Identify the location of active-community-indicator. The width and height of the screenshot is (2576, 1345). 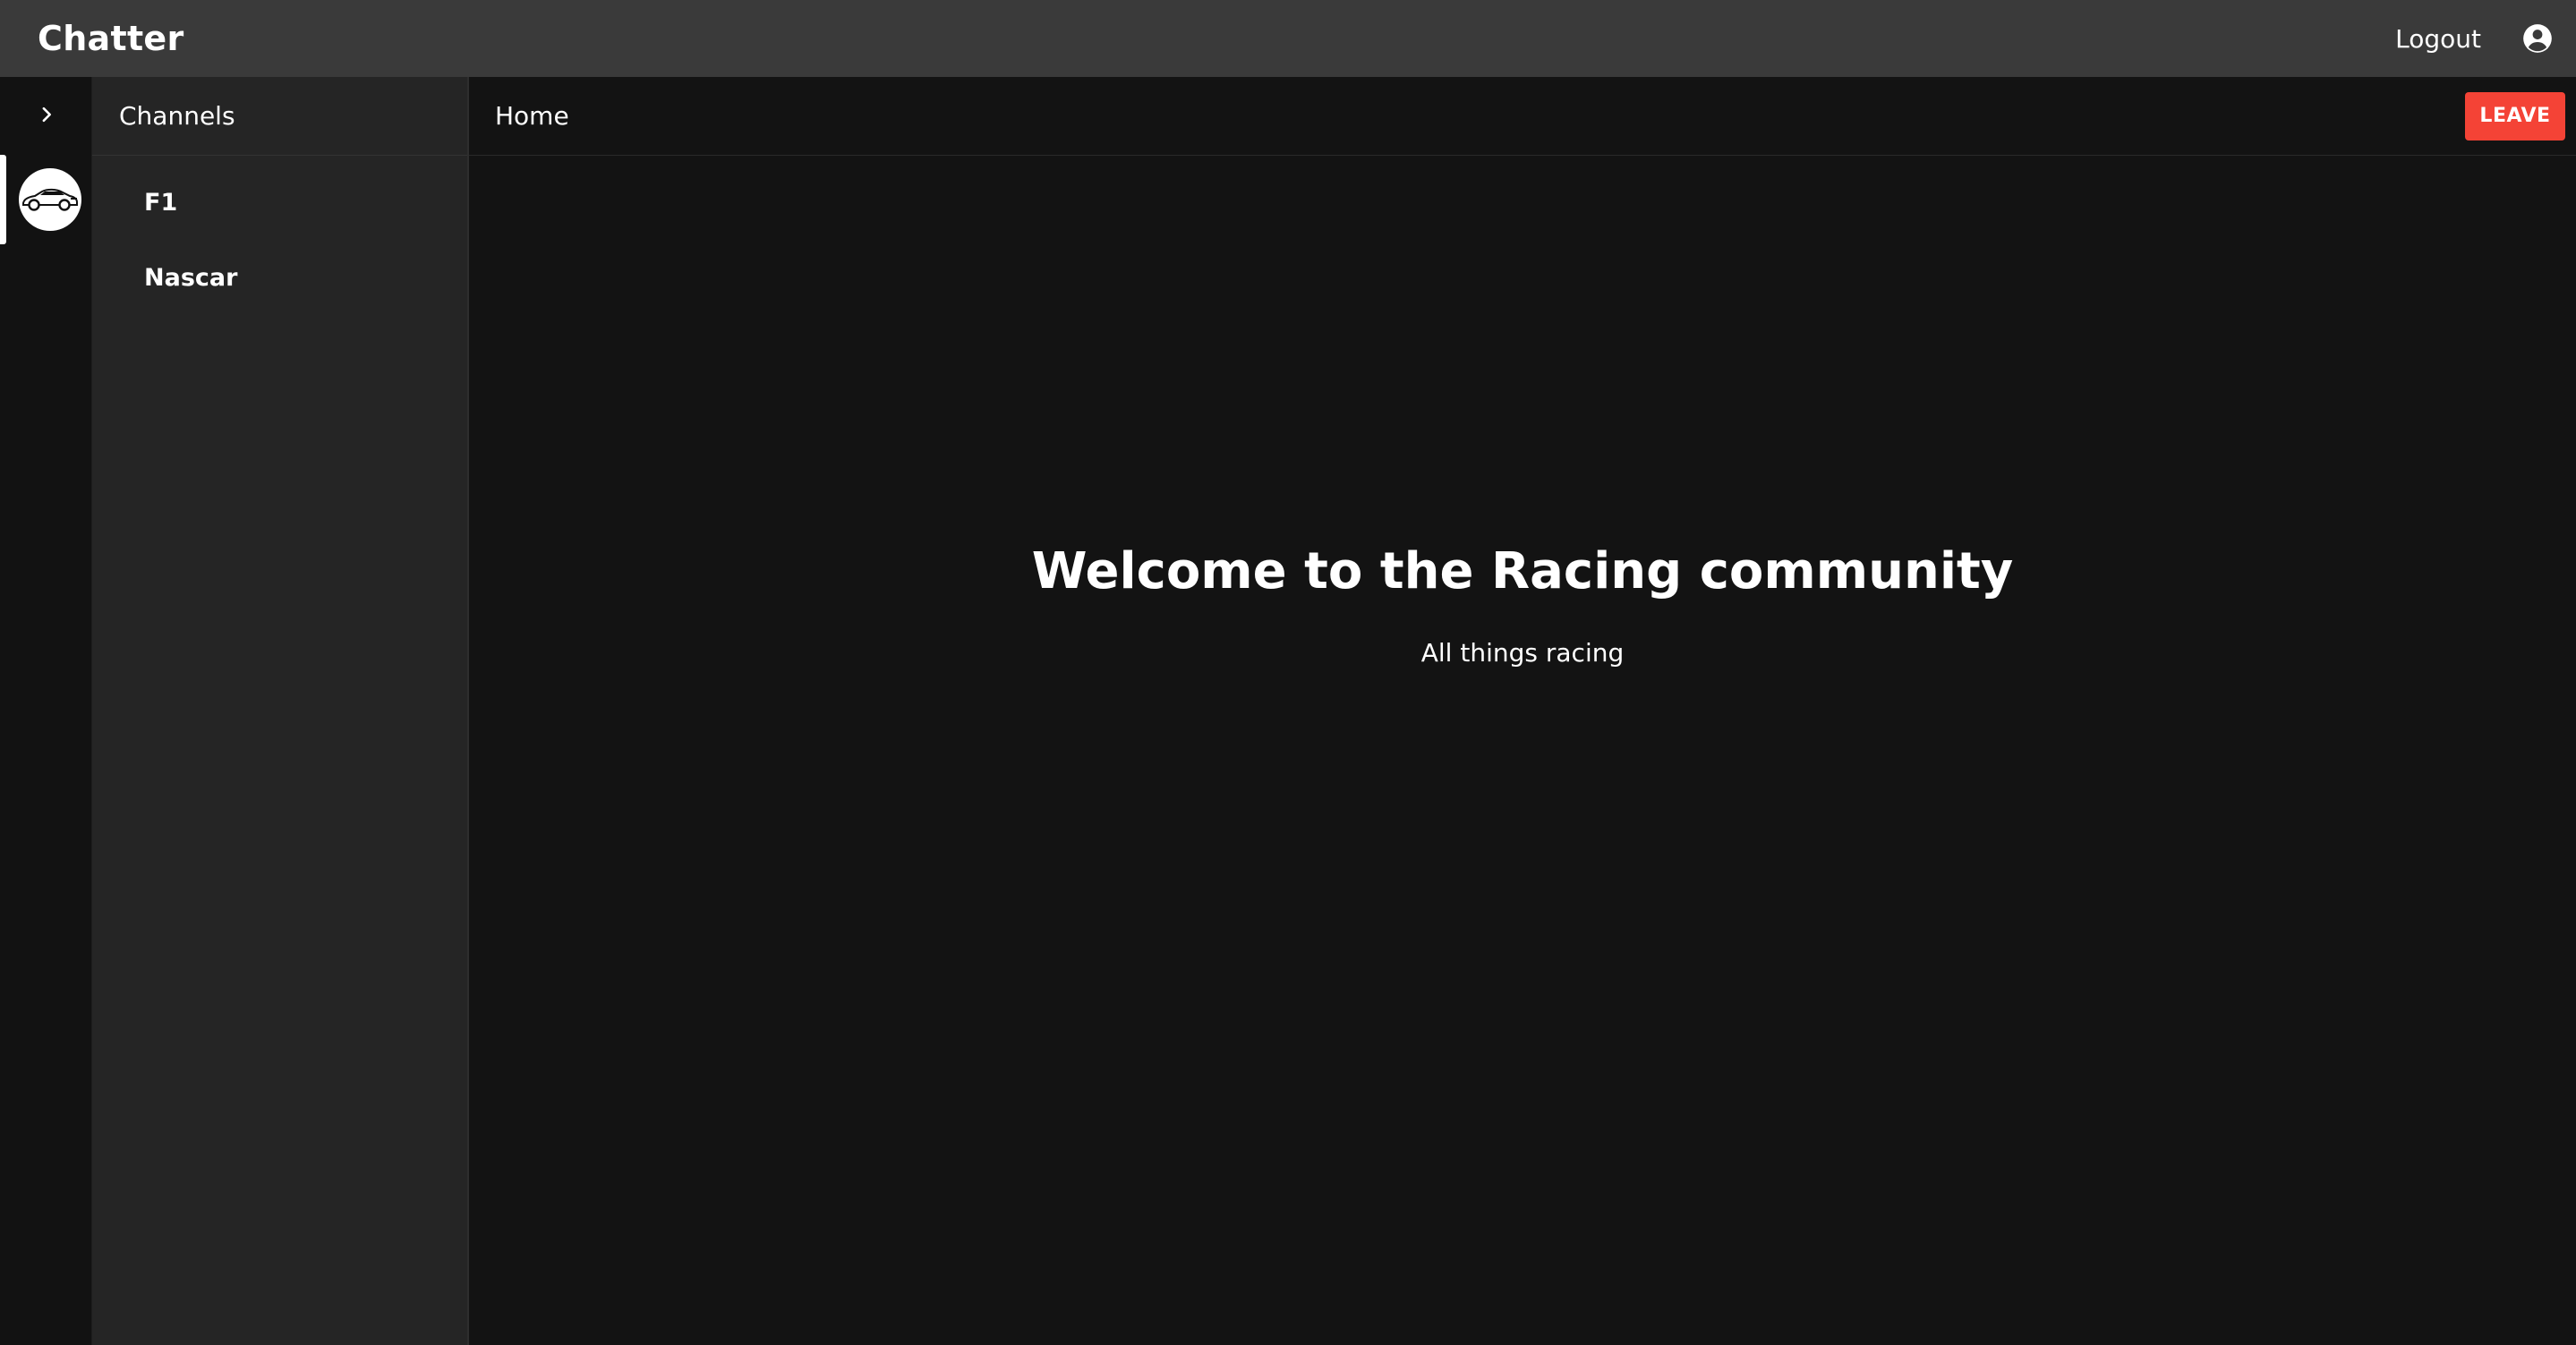
(3, 199).